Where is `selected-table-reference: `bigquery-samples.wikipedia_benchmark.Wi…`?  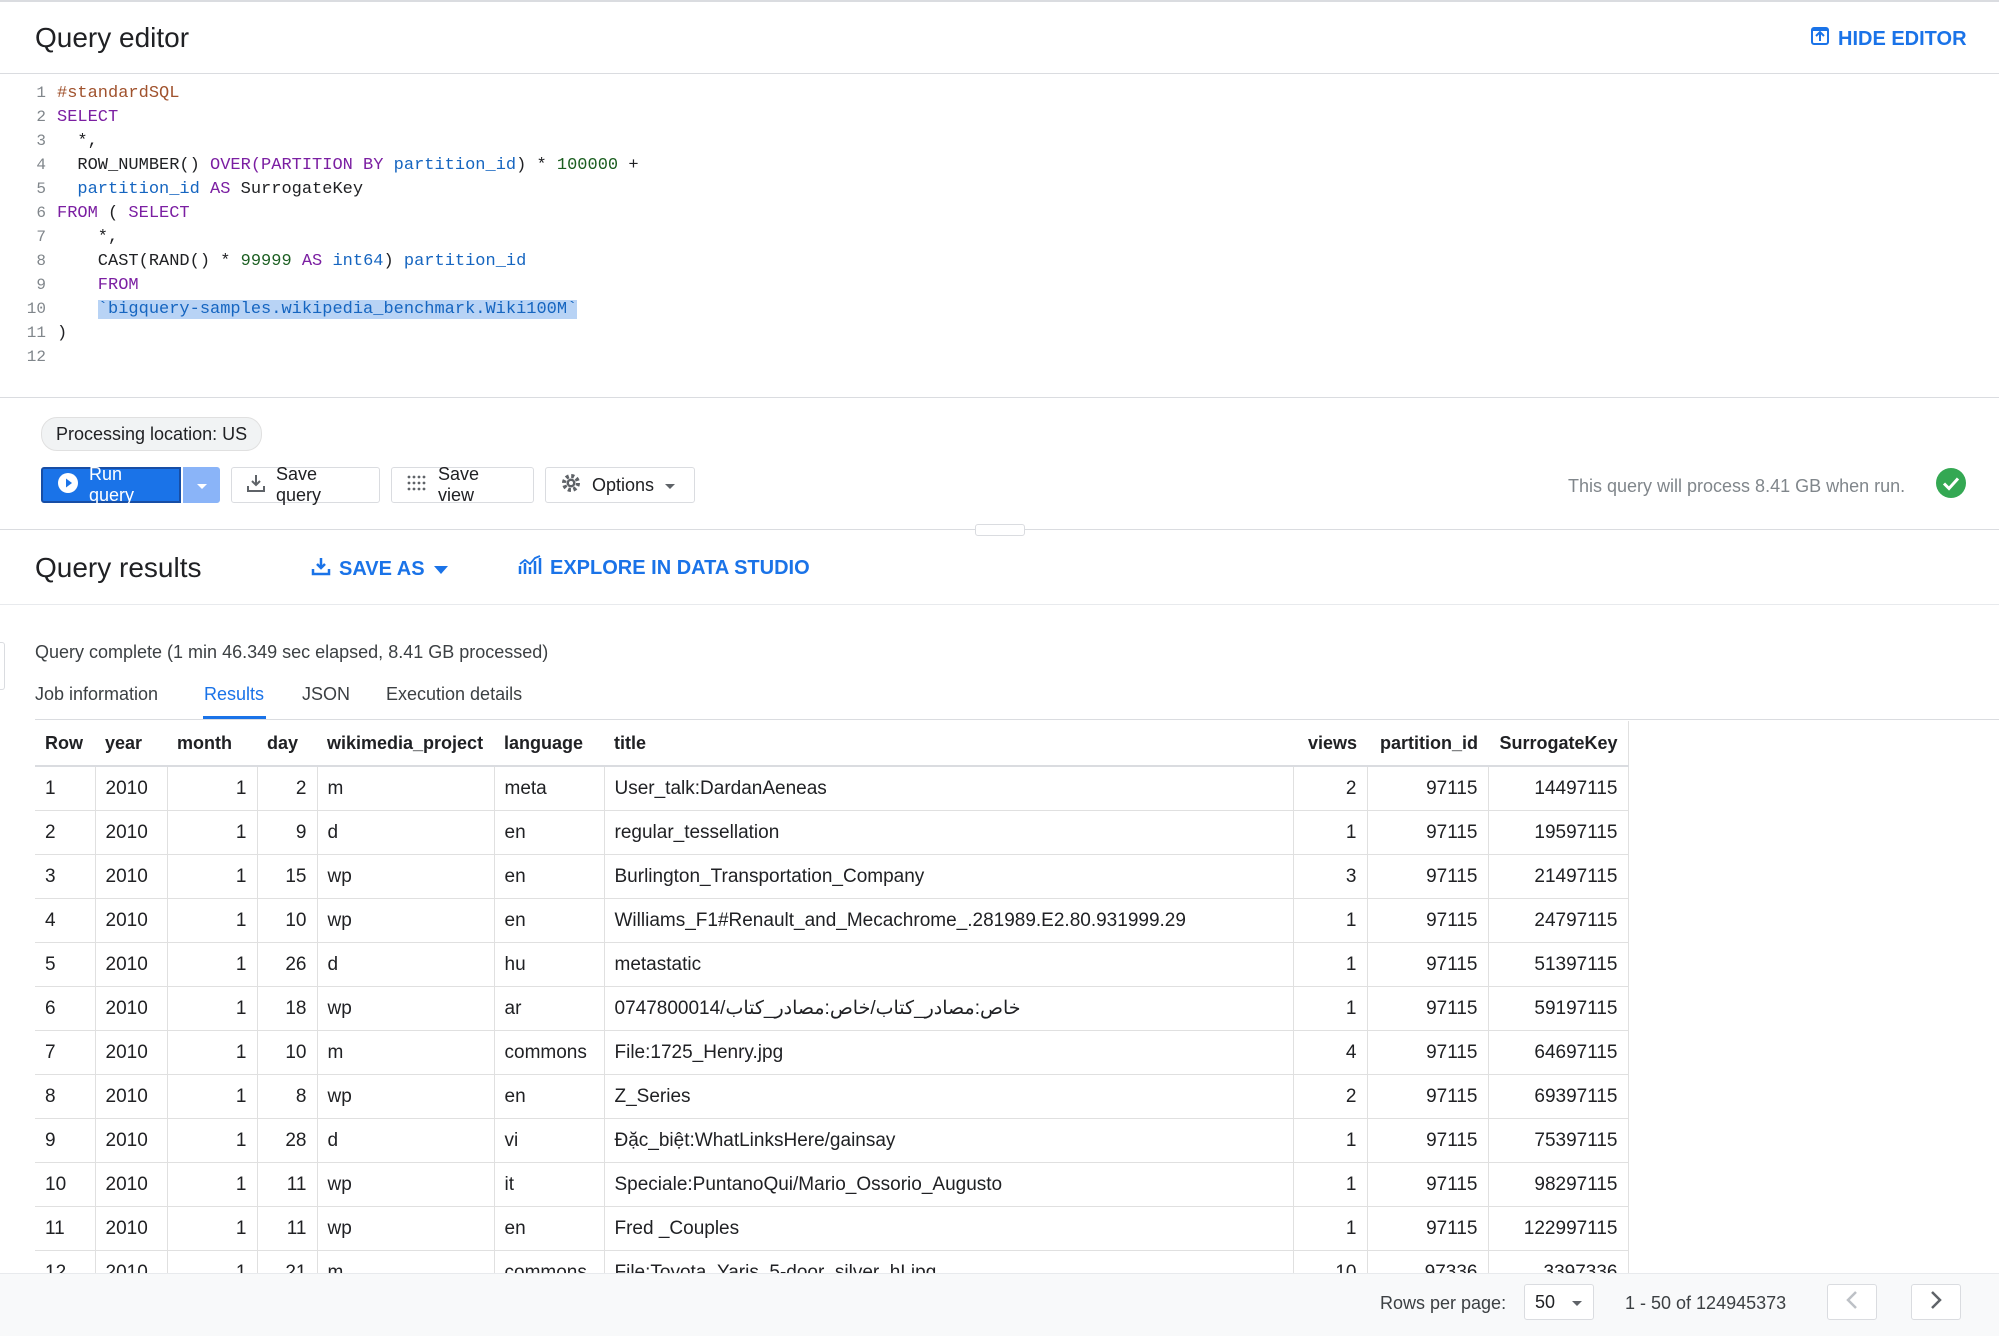
selected-table-reference: `bigquery-samples.wikipedia_benchmark.Wi… is located at coordinates (337, 309).